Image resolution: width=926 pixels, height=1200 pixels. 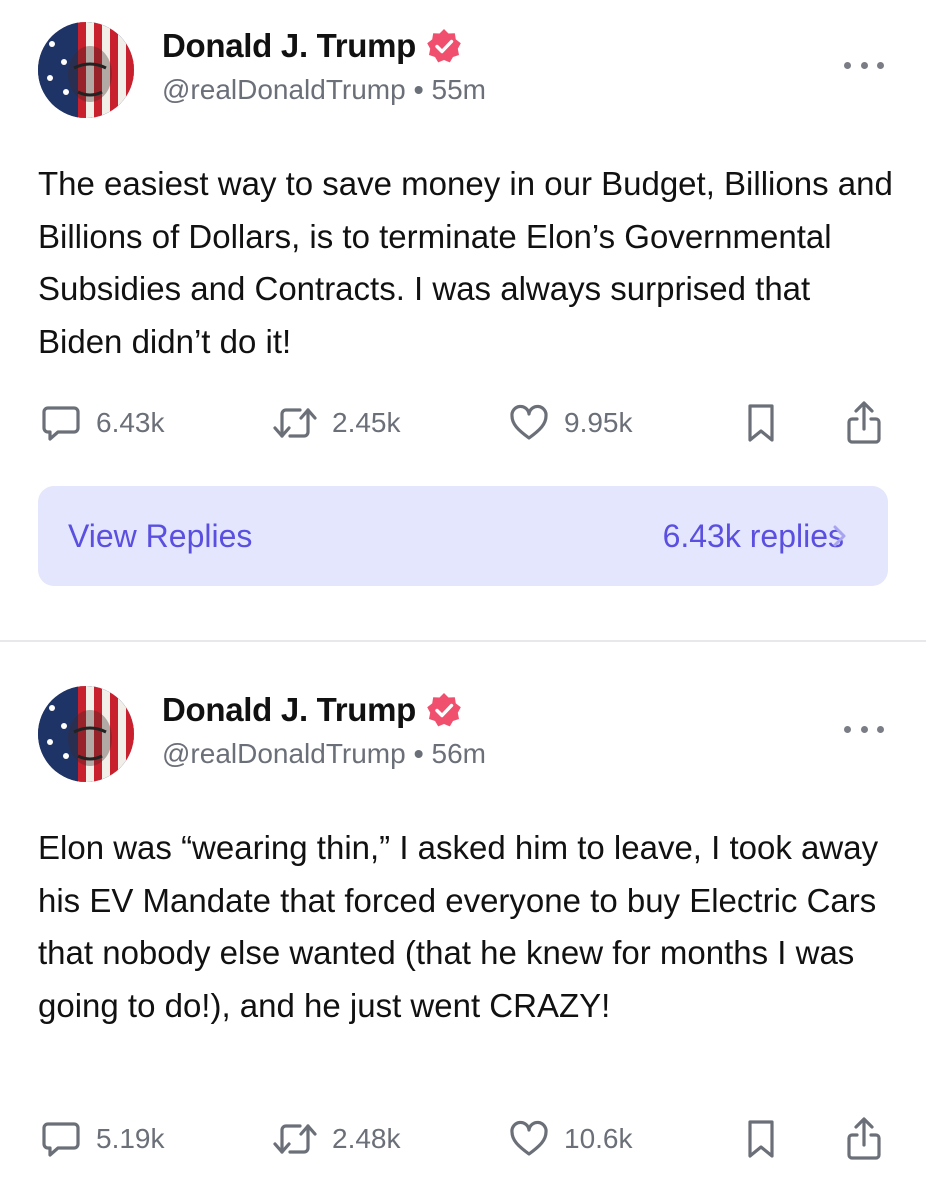 I want to click on view-replies-label: View Replies, so click(x=160, y=536).